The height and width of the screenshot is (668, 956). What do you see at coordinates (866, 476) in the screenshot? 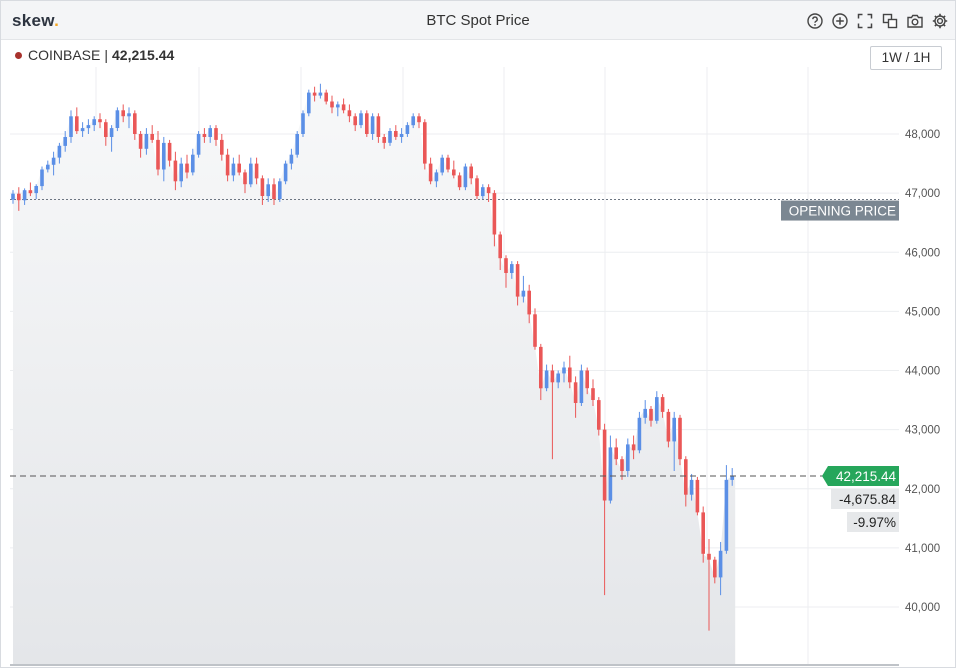
I see `last-price-label: 42,215.44` at bounding box center [866, 476].